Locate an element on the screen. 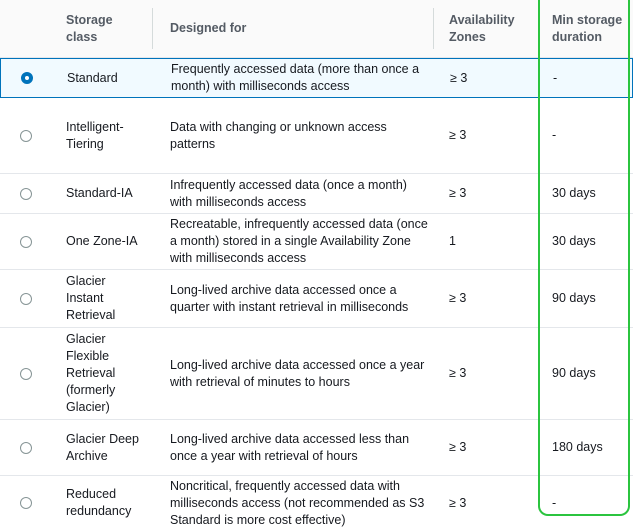  radio-standard is located at coordinates (27, 78).